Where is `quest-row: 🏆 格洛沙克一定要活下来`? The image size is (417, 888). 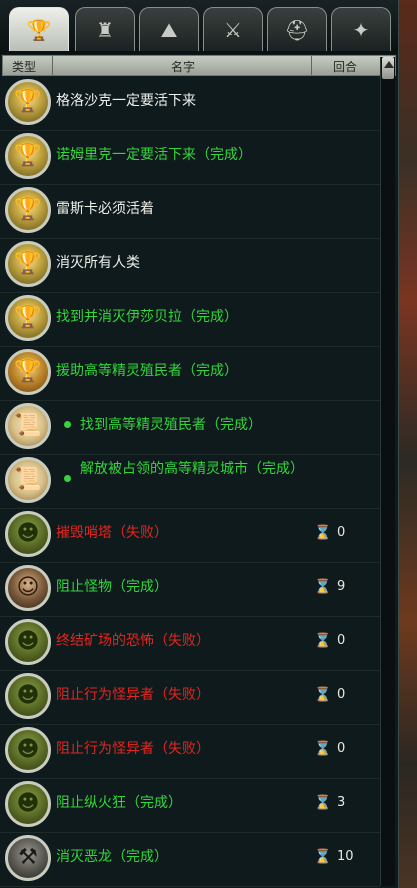
quest-row: 🏆 格洛沙克一定要活下来 is located at coordinates (190, 103).